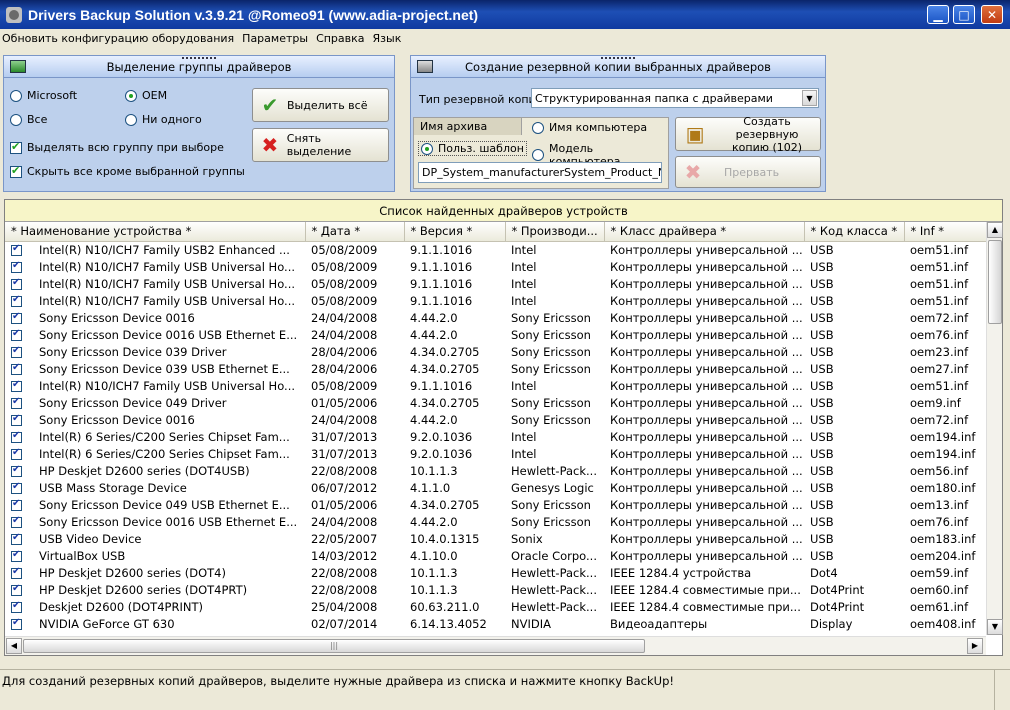  I want to click on radio-user-template: Польз. шаблон, so click(472, 148).